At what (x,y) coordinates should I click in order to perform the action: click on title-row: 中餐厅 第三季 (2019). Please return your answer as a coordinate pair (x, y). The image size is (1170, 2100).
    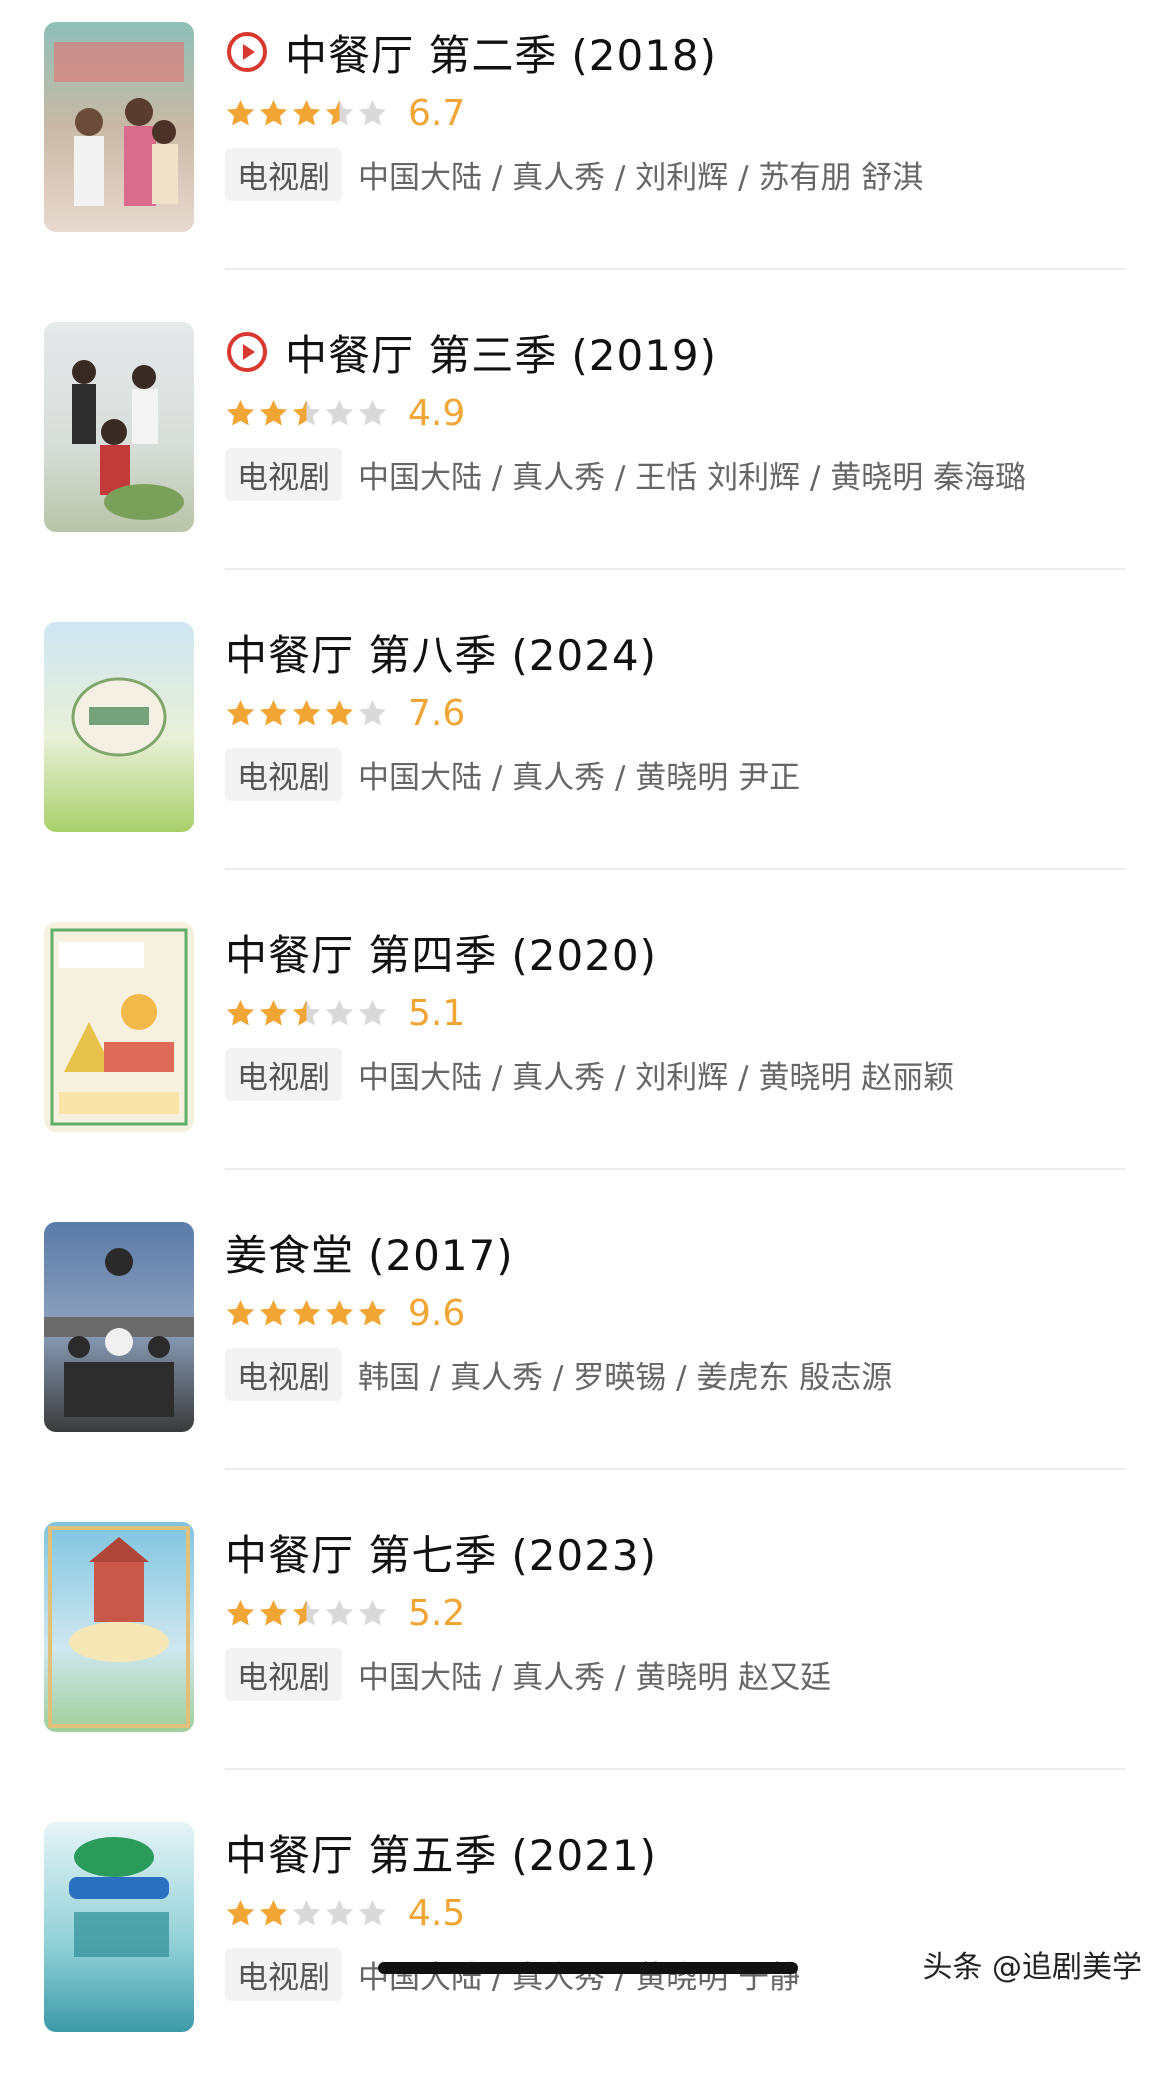
    Looking at the image, I should click on (471, 352).